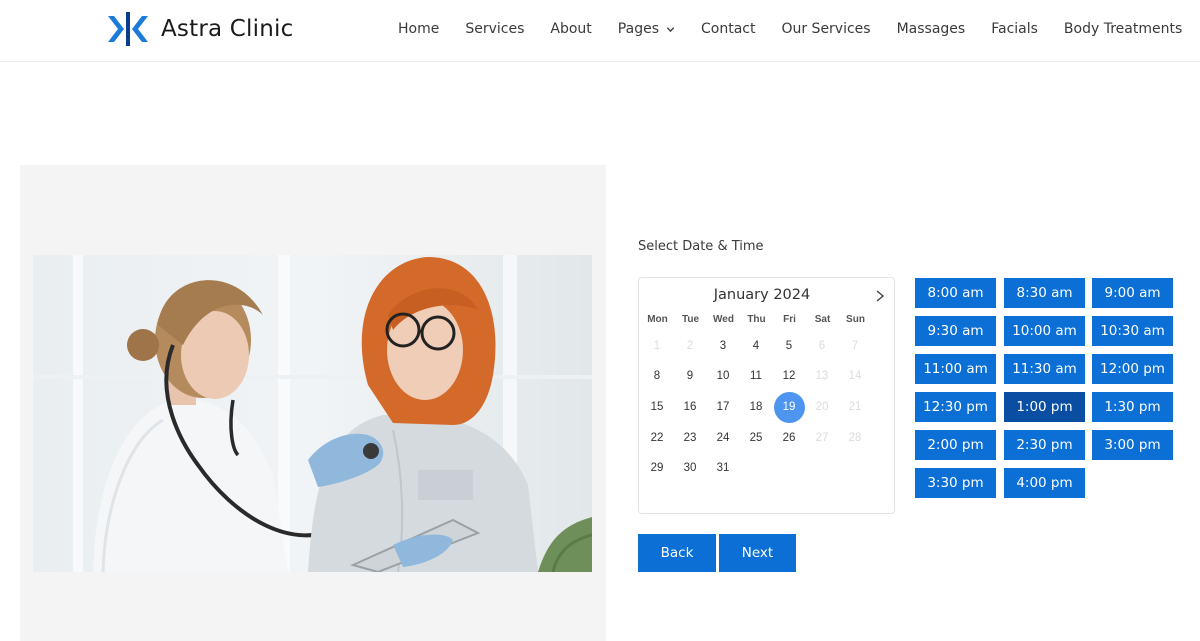 The height and width of the screenshot is (641, 1200). I want to click on calendar-day: 3, so click(723, 346).